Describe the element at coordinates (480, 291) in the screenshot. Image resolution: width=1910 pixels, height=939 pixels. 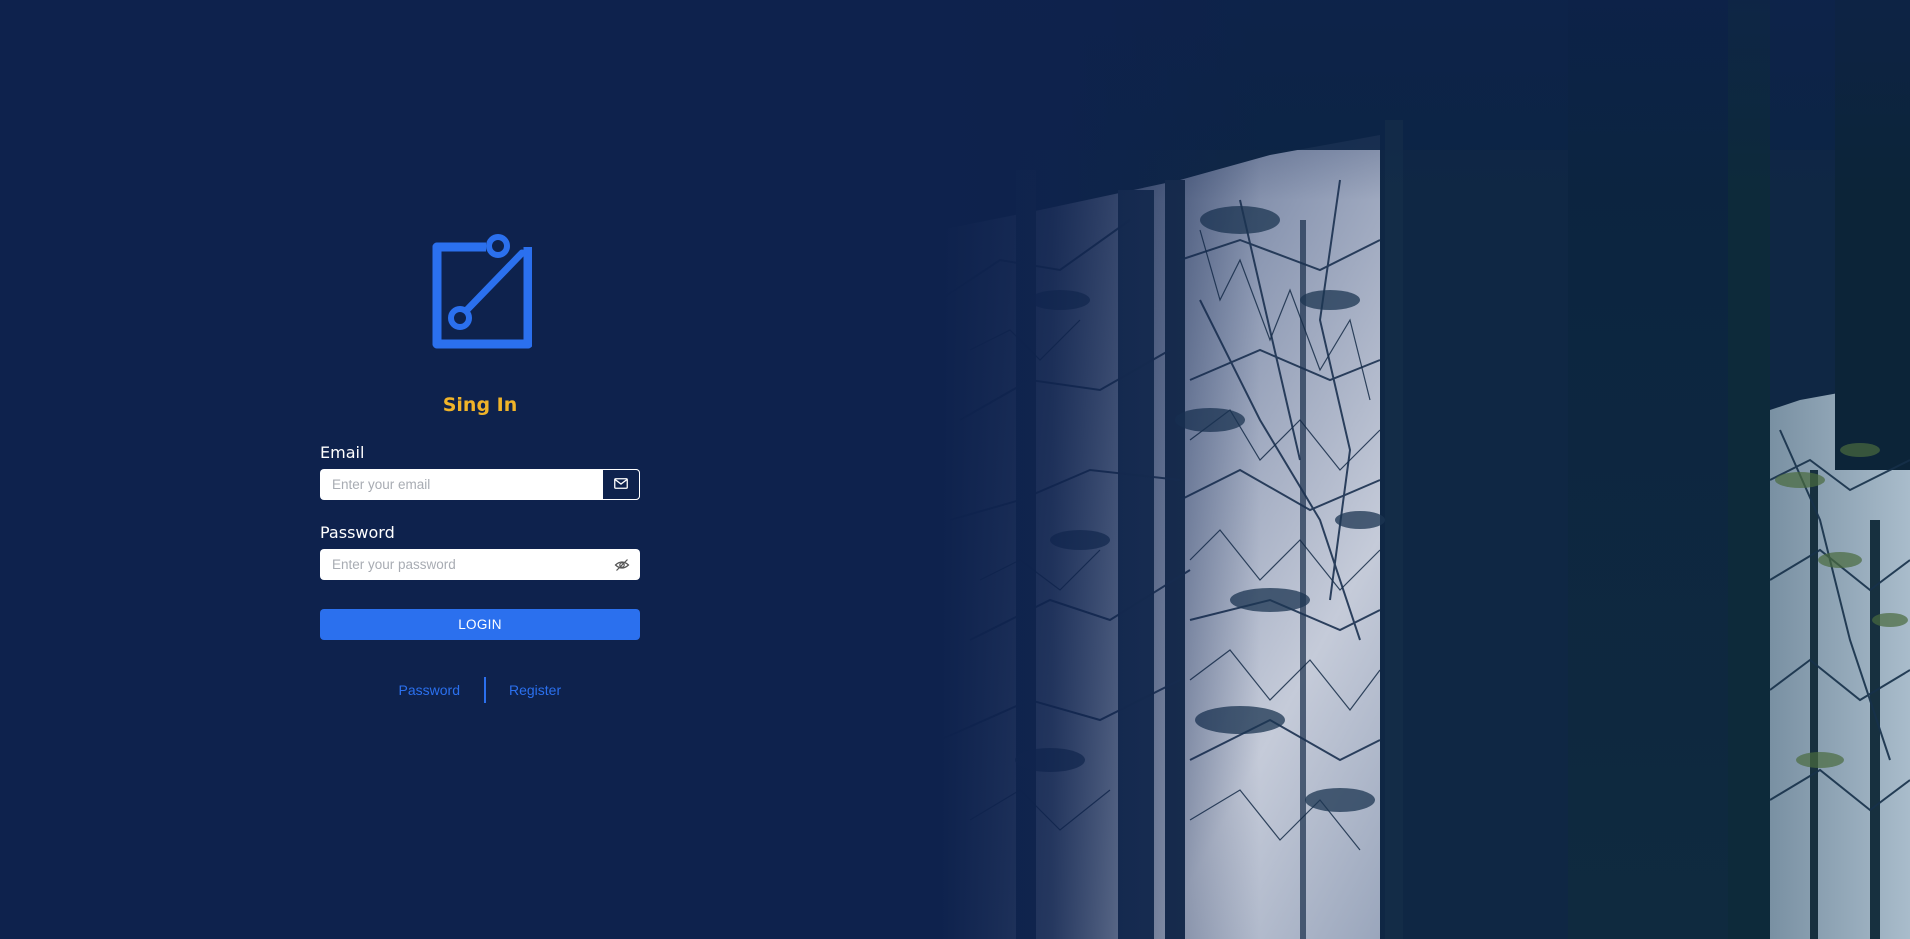
I see `edit-square-icon` at that location.